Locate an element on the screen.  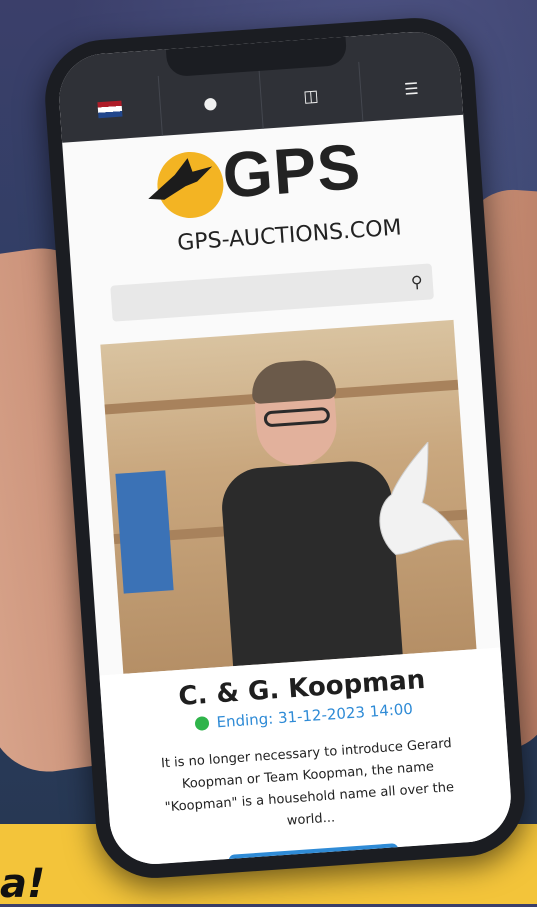
user-icon: ● is located at coordinates (210, 102).